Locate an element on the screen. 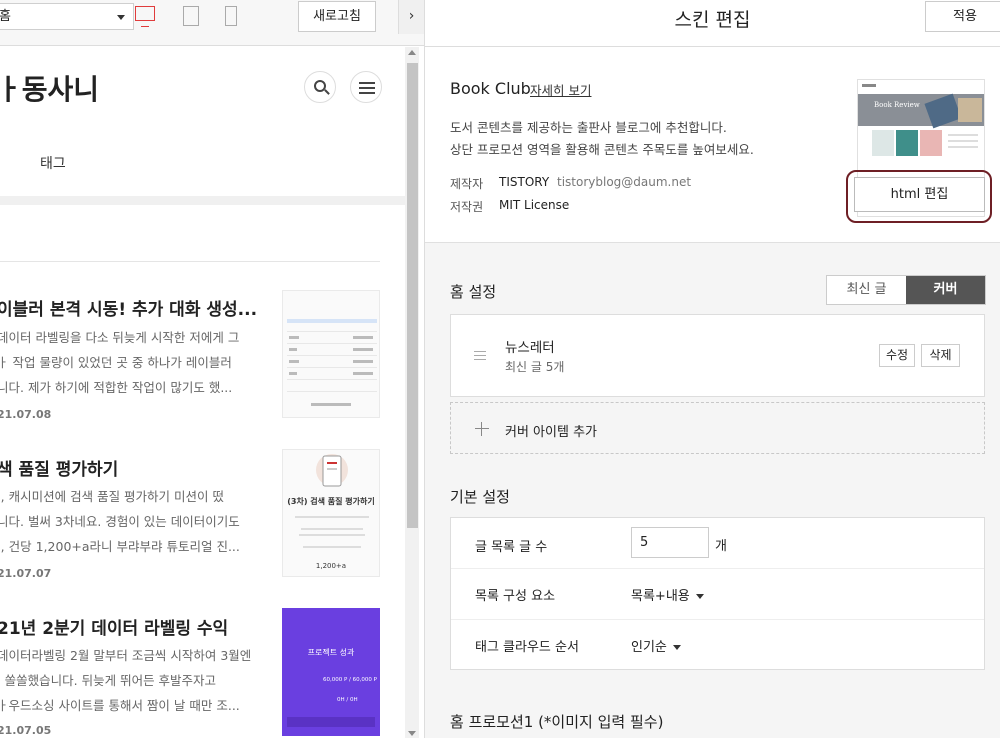 Image resolution: width=1000 pixels, height=738 pixels. blog-title: ㅏ동사니 is located at coordinates (49, 88).